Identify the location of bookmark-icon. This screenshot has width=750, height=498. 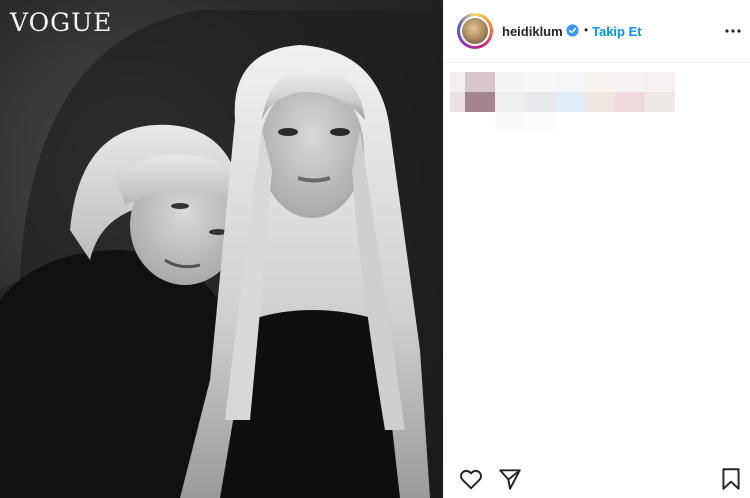
(731, 479).